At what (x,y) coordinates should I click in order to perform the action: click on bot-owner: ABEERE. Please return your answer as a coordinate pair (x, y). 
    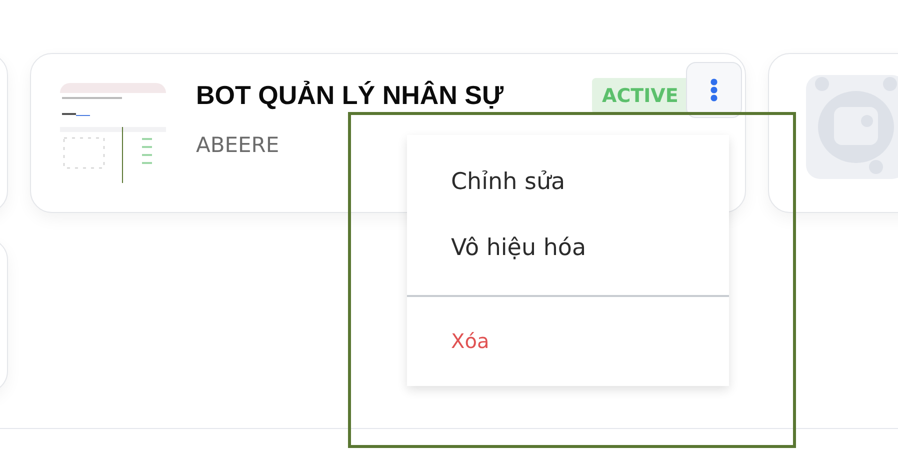
    Looking at the image, I should click on (238, 145).